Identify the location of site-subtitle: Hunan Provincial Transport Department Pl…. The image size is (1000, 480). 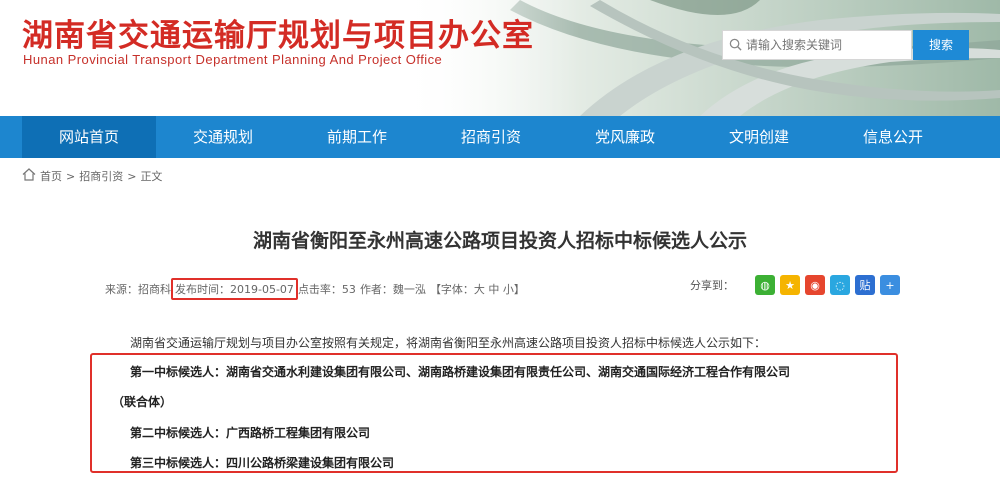
(233, 59).